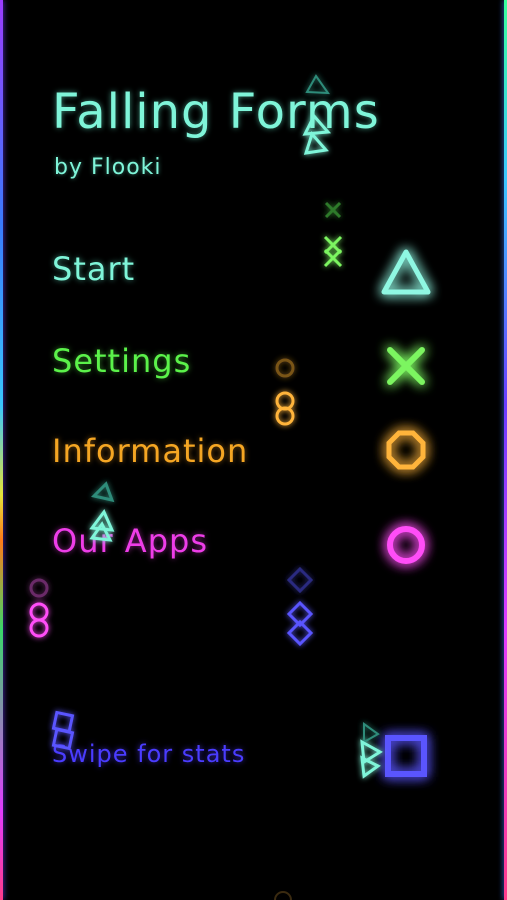 This screenshot has width=507, height=900. Describe the element at coordinates (406, 545) in the screenshot. I see `circle-icon` at that location.